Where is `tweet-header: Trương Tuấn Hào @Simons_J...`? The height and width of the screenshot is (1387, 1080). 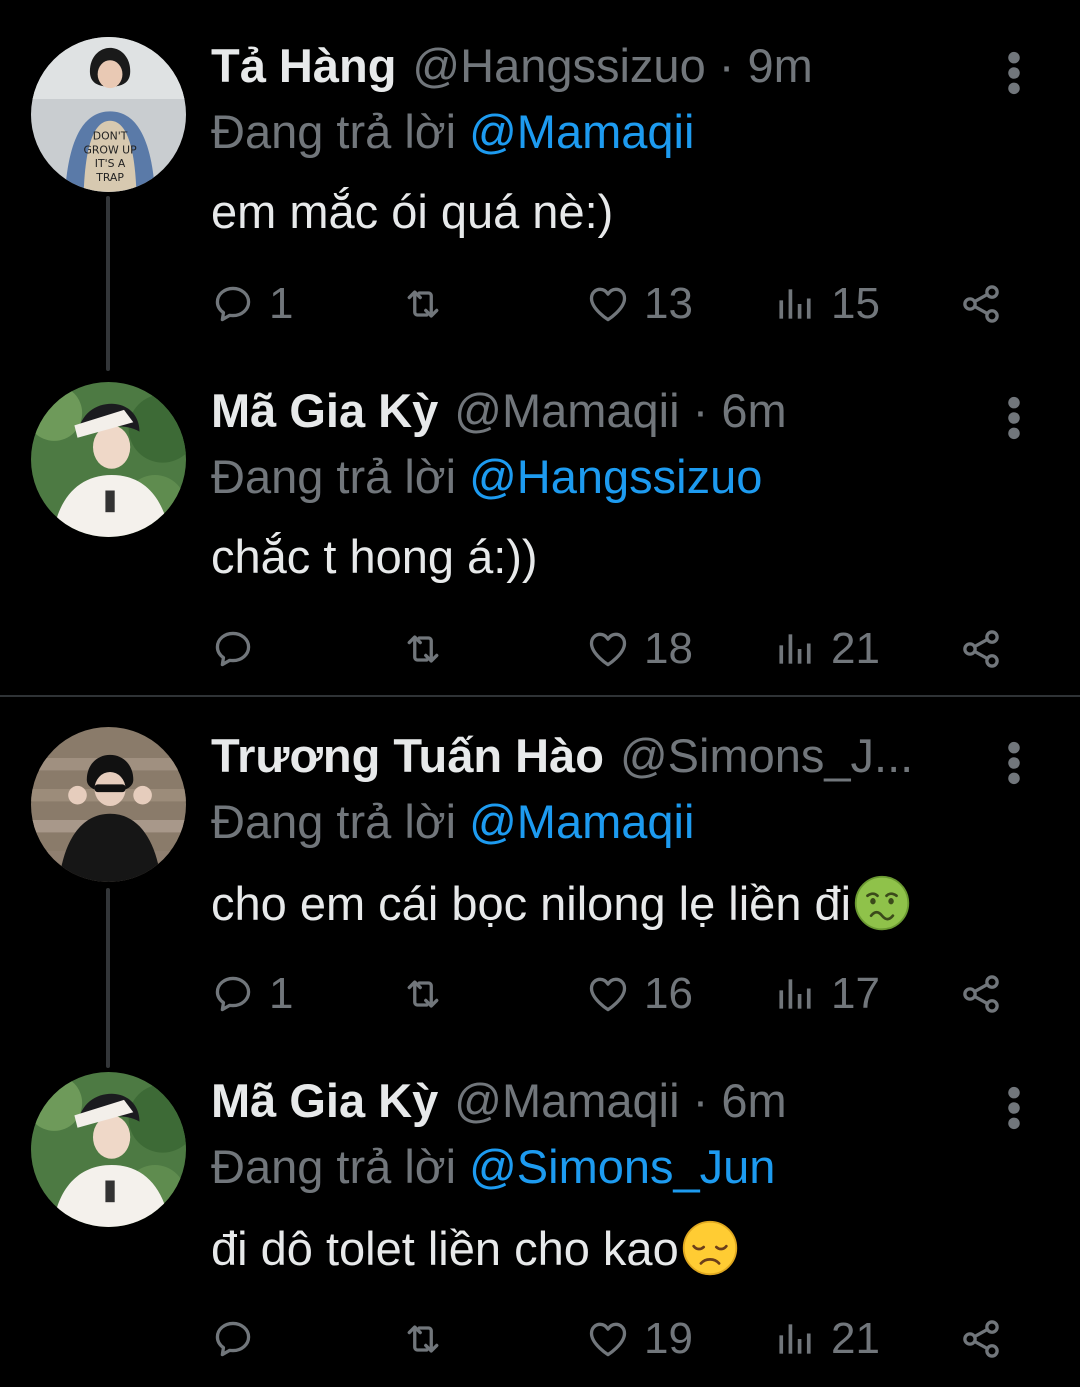 tweet-header: Trương Tuấn Hào @Simons_J... is located at coordinates (595, 759).